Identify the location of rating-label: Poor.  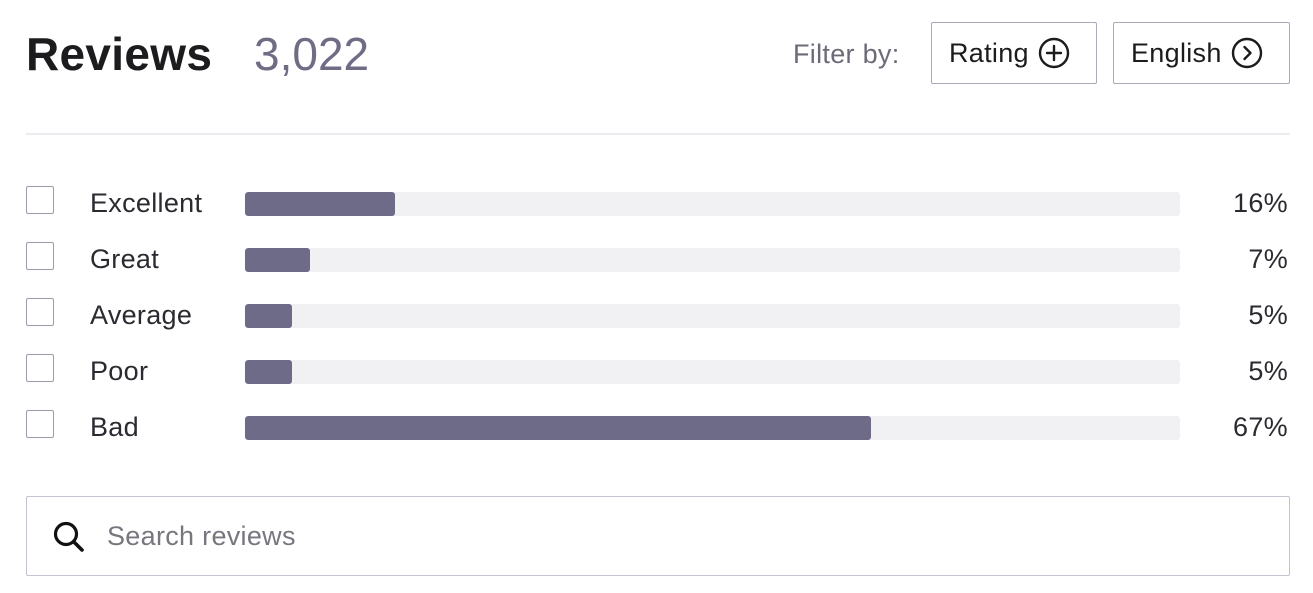
(119, 371).